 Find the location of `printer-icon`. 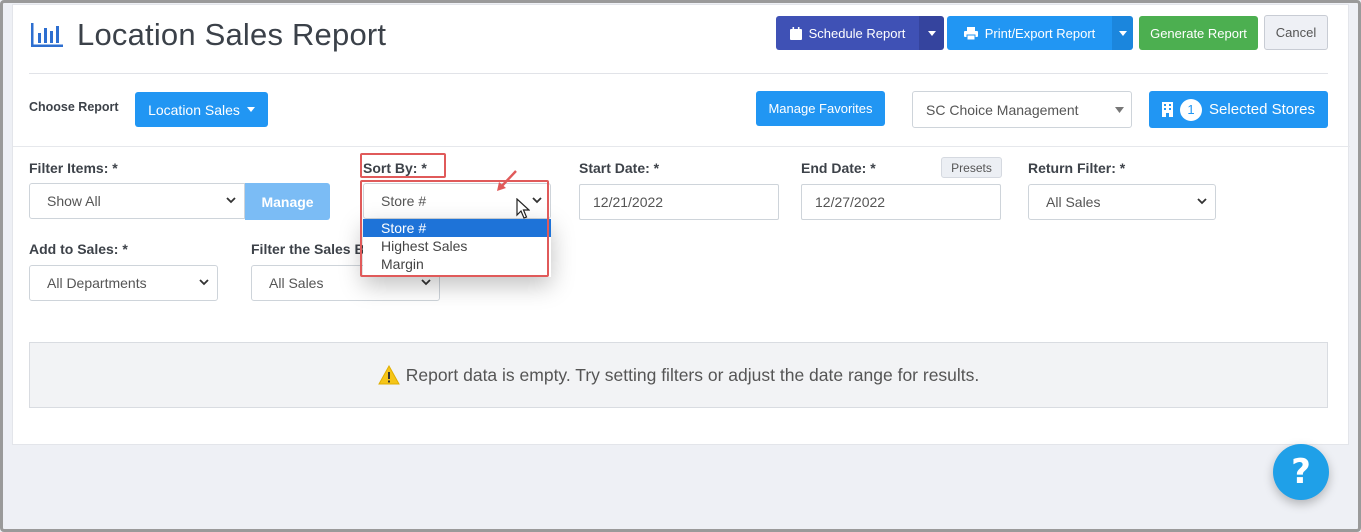

printer-icon is located at coordinates (970, 33).